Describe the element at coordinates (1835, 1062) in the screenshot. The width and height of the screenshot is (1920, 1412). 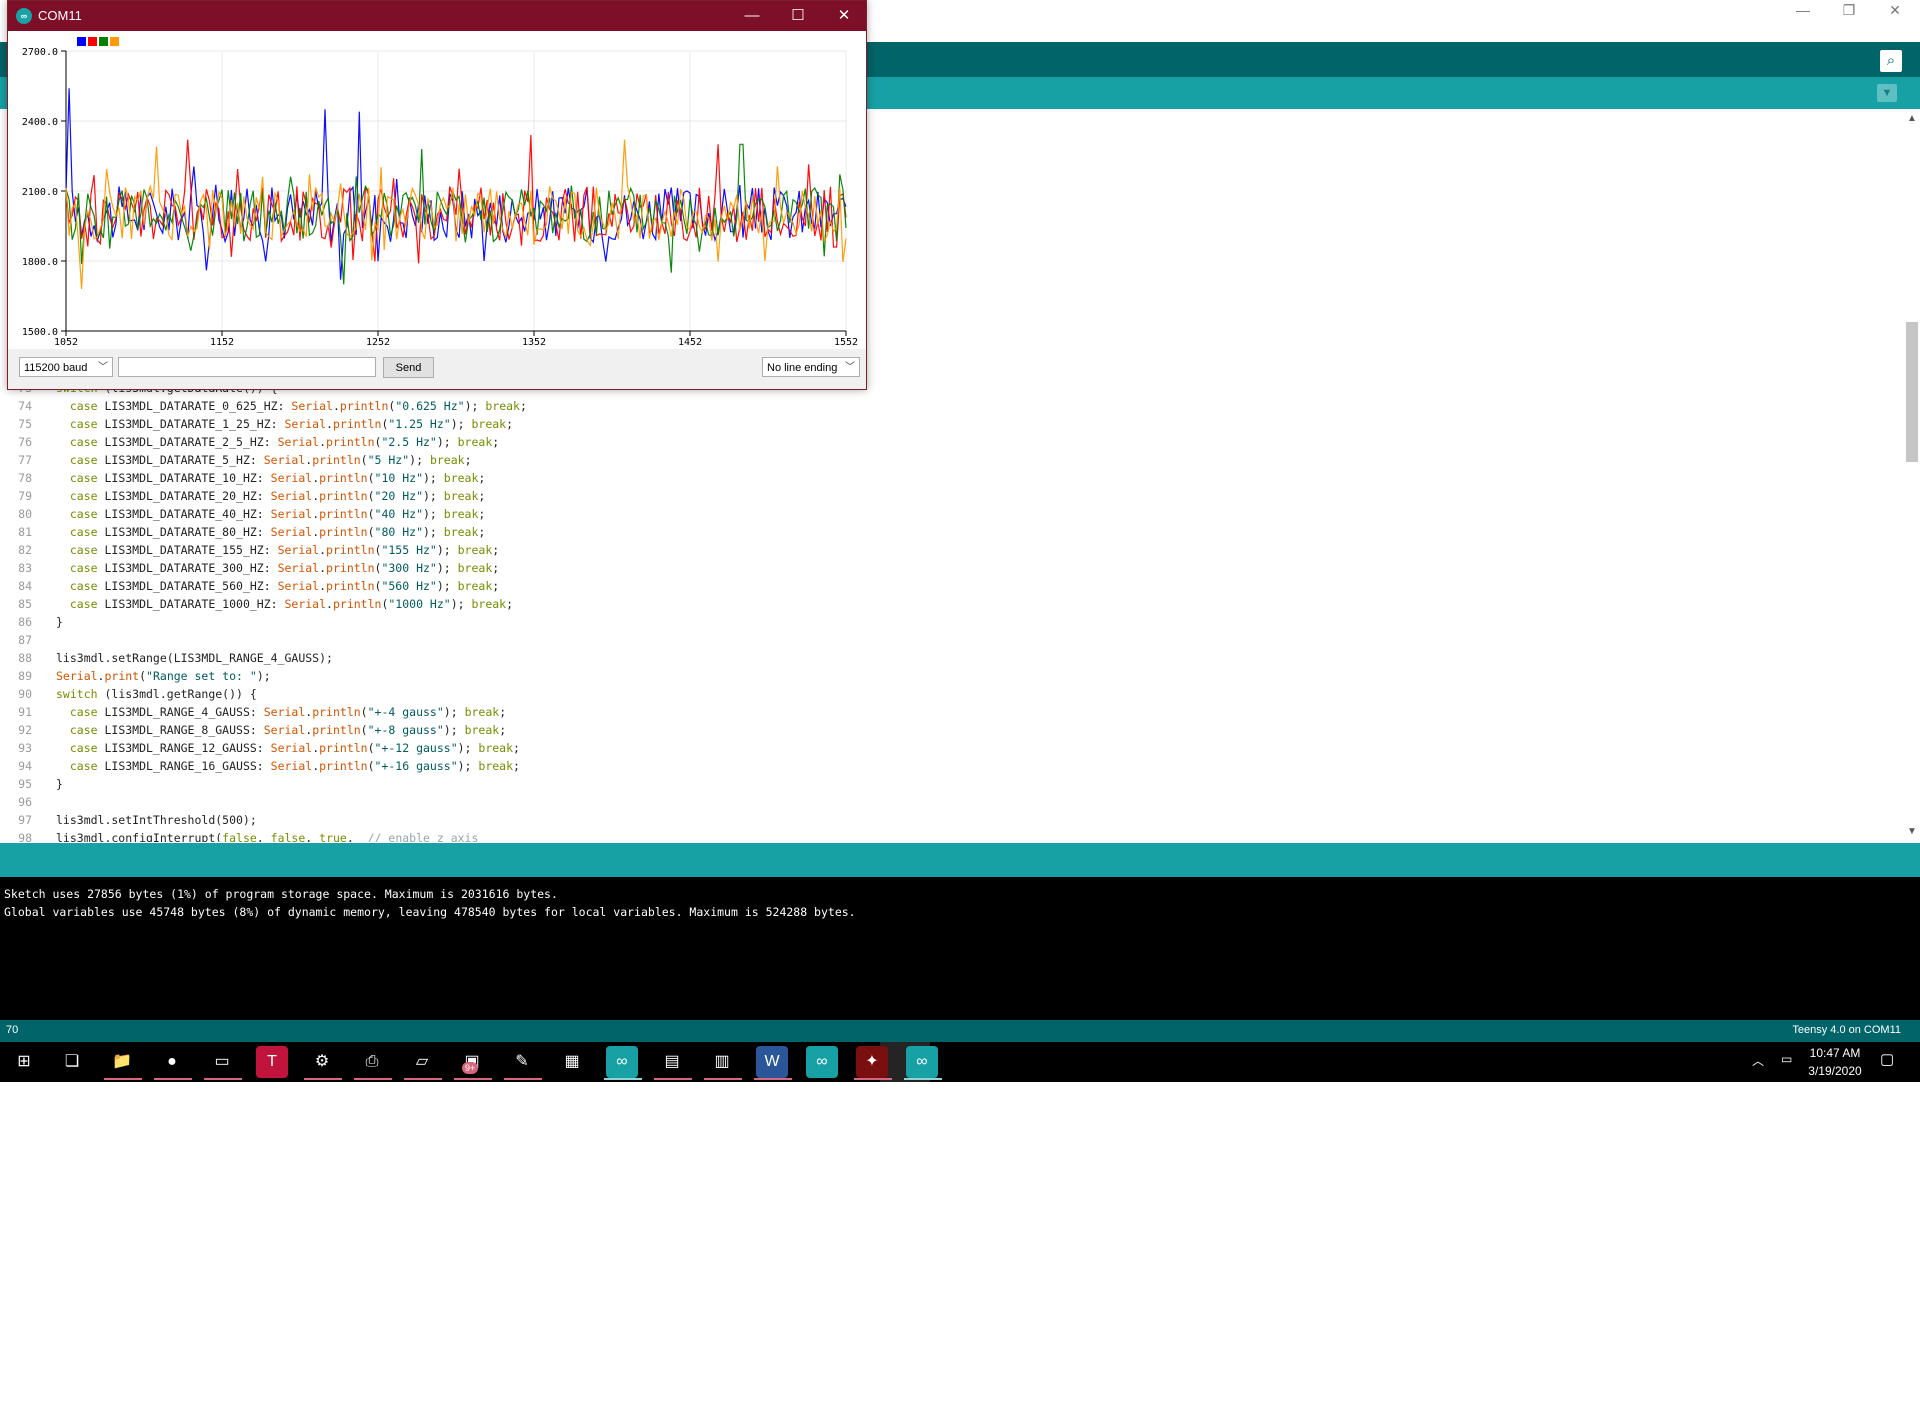
I see `taskbar-clock: 10:47 AM 3/19/2020` at that location.